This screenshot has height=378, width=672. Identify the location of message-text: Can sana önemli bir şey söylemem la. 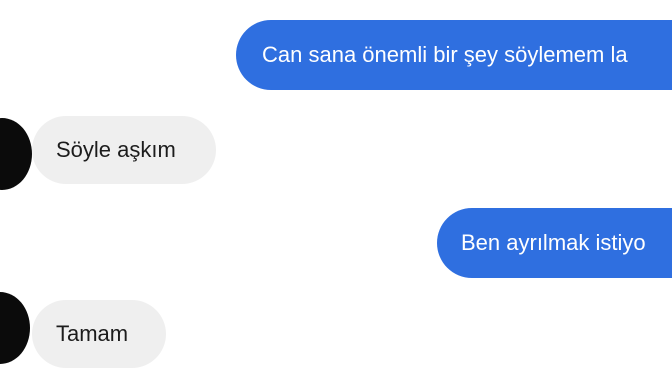
(445, 54).